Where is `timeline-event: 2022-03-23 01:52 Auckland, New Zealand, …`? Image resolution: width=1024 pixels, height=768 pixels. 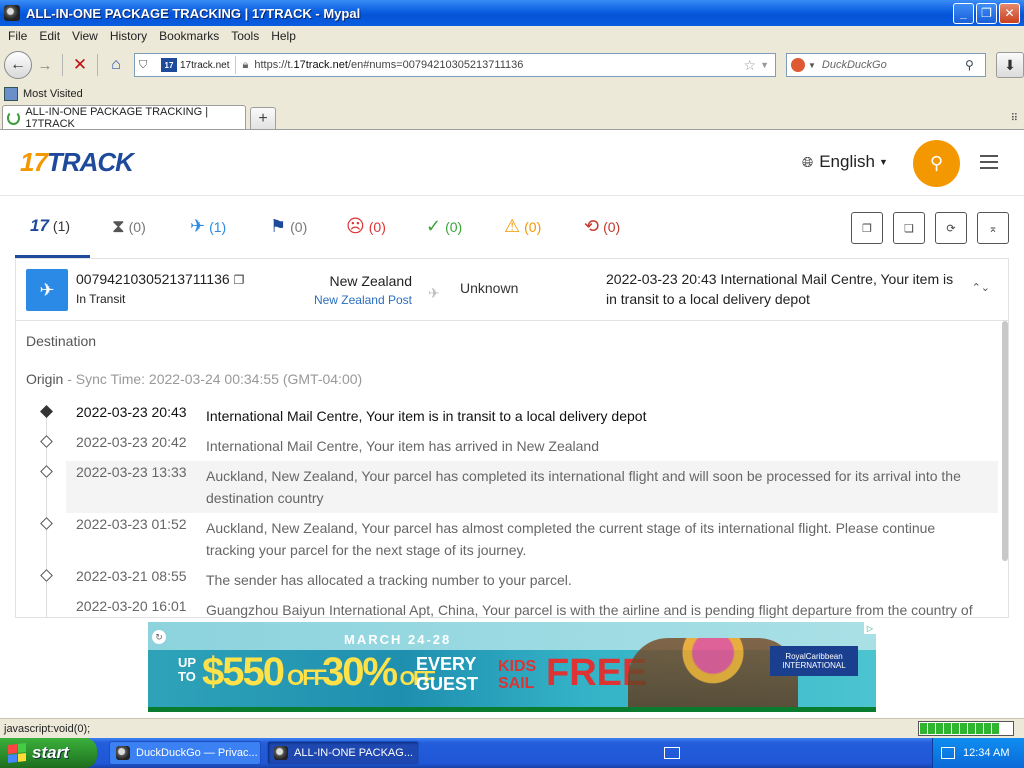 timeline-event: 2022-03-23 01:52 Auckland, New Zealand, … is located at coordinates (519, 539).